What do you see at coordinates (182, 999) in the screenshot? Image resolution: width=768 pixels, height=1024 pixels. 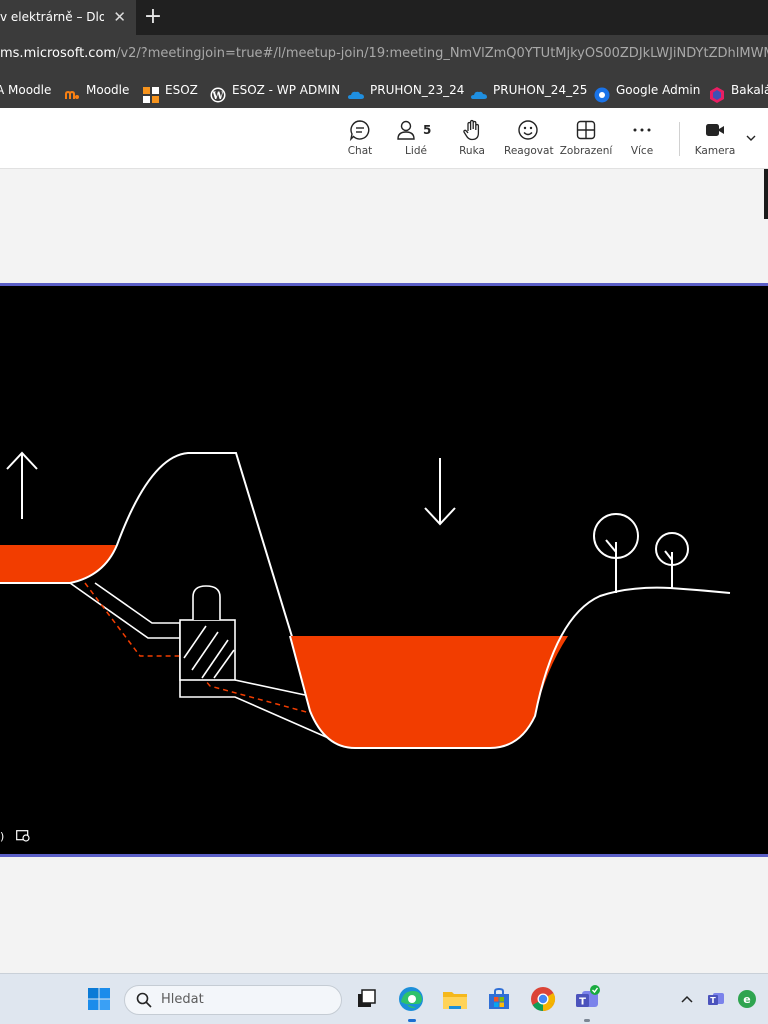 I see `search-placeholder: Hledat` at bounding box center [182, 999].